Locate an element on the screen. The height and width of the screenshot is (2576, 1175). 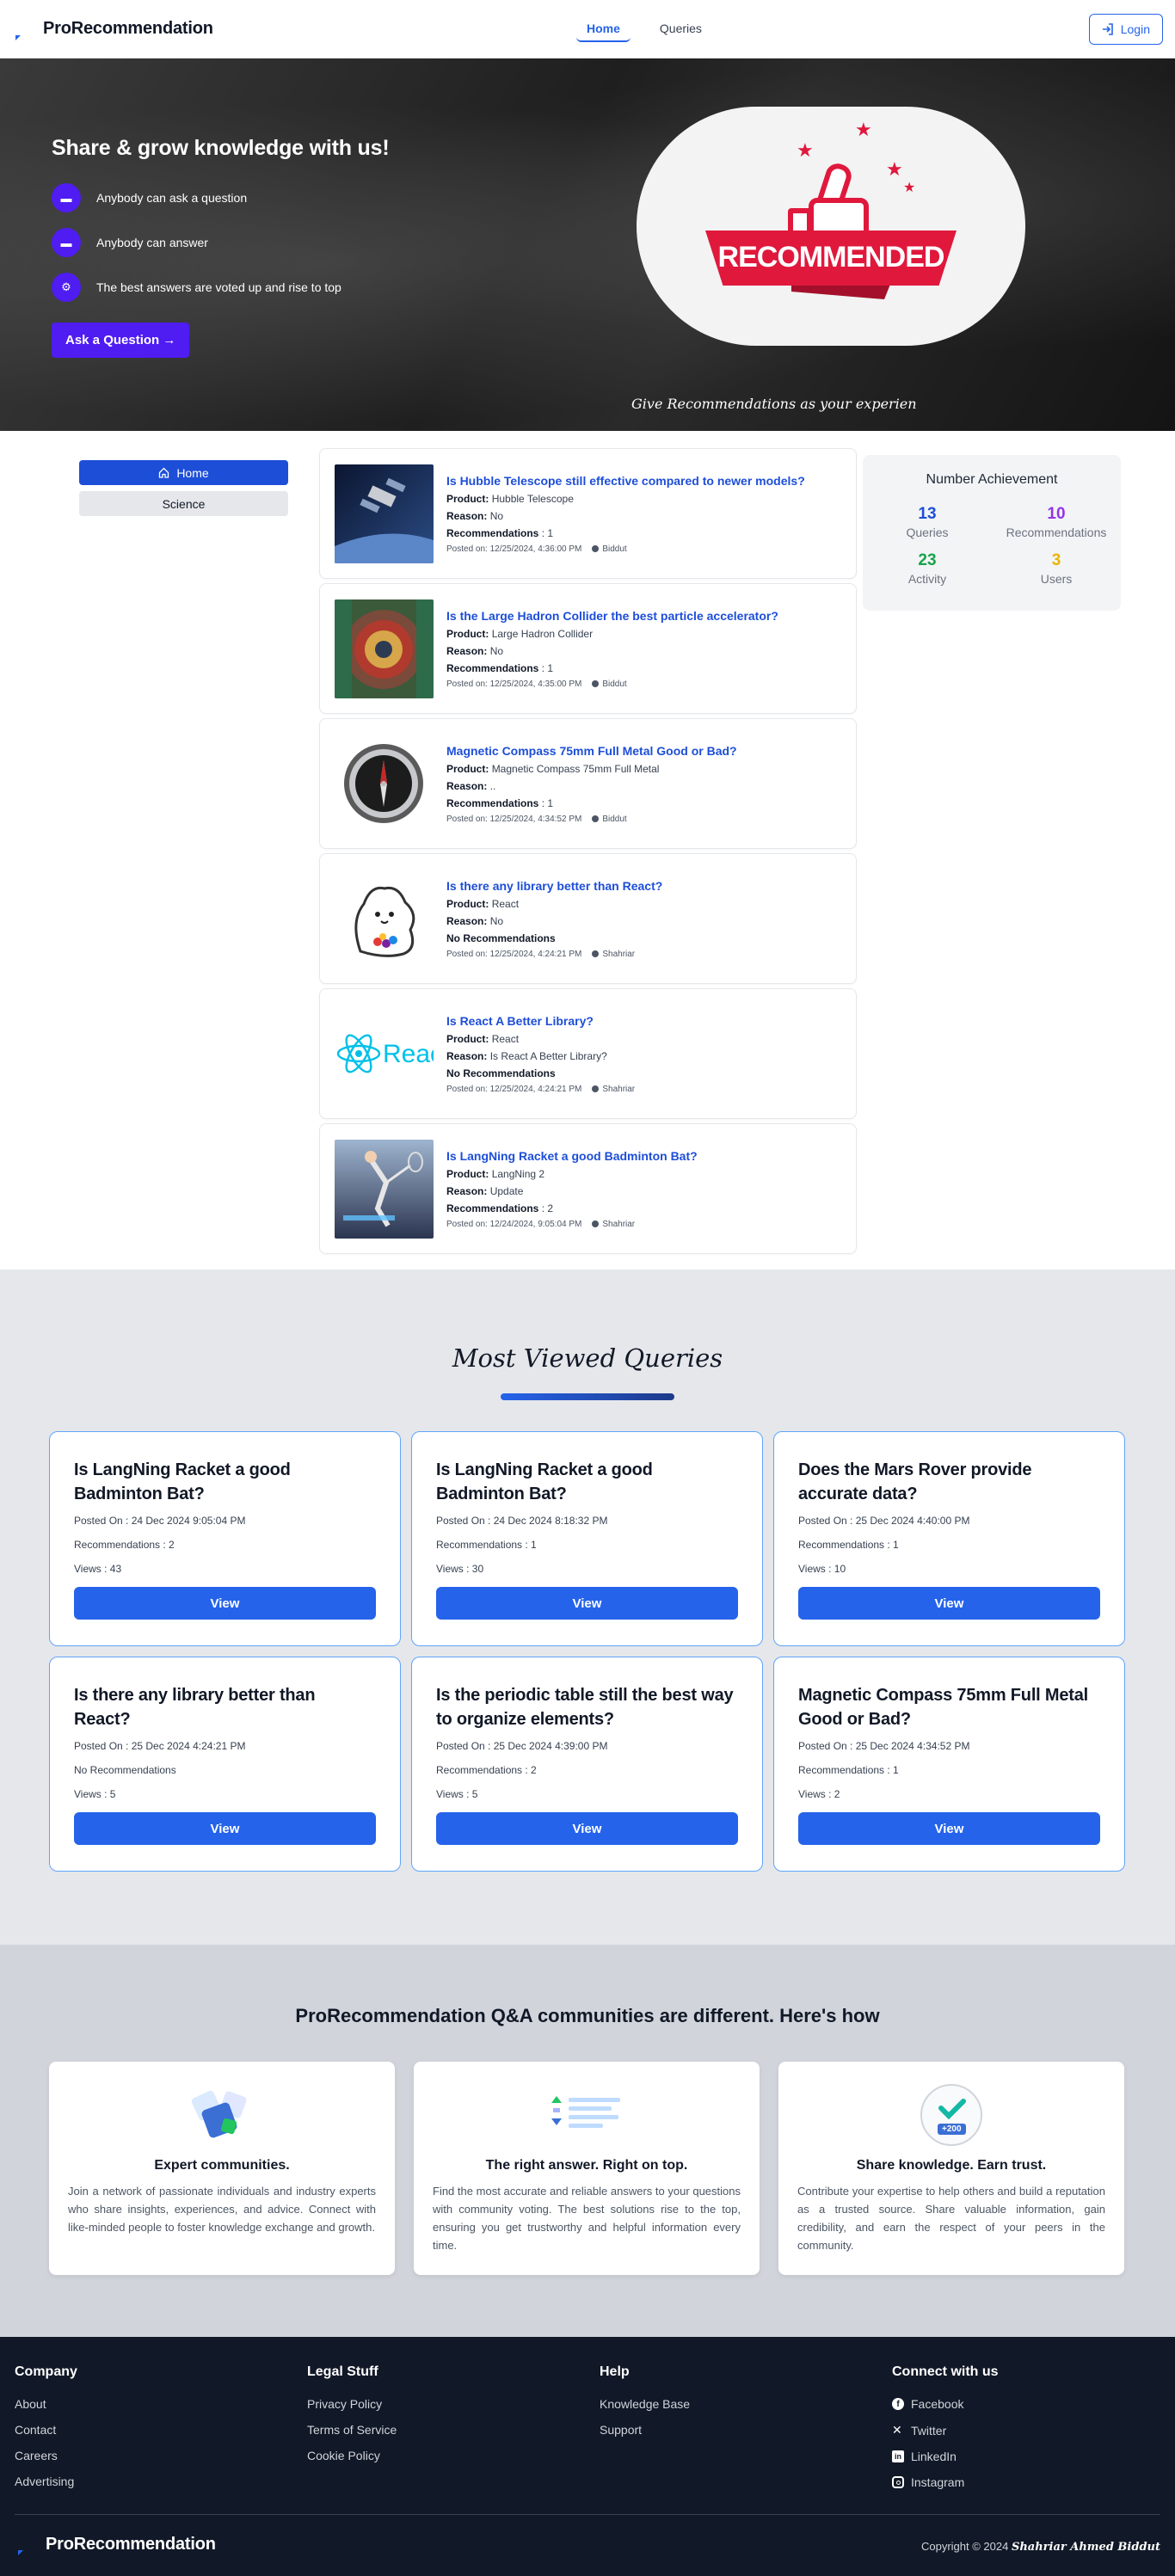
posted-date: Posted on: 12/25/2024, 4:34:52 PM is located at coordinates (514, 819).